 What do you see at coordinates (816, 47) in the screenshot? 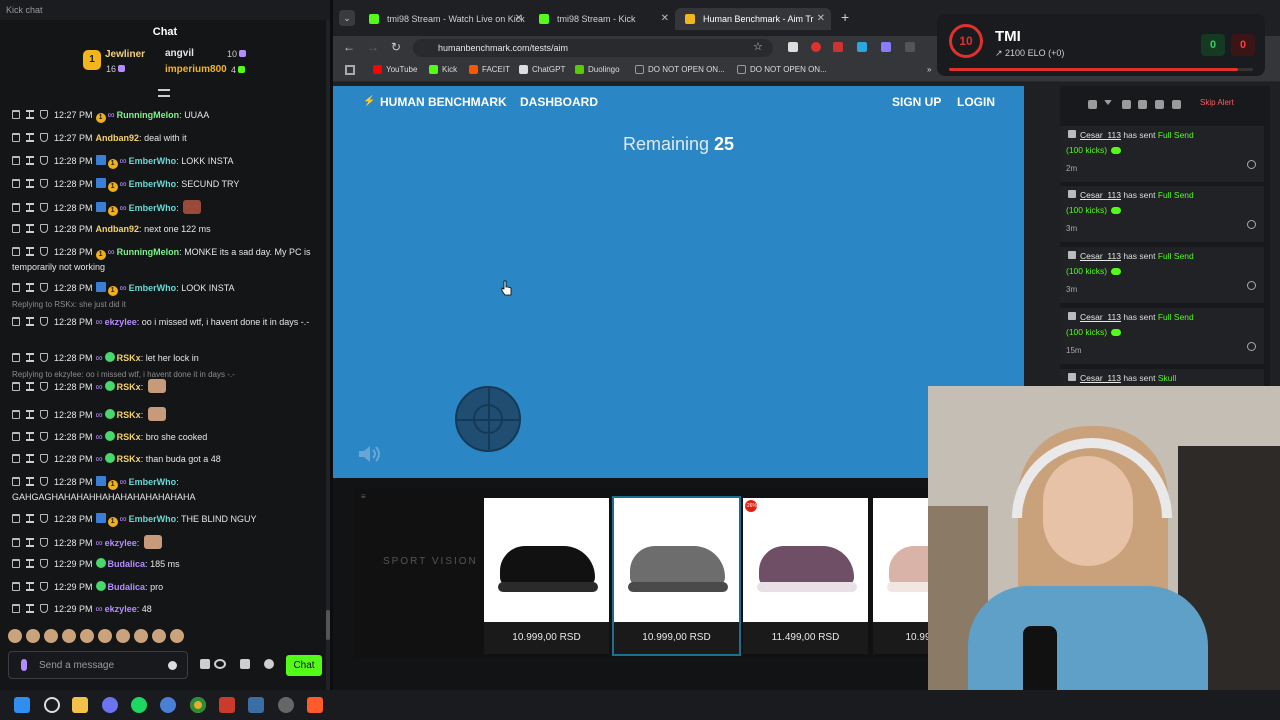
I see `extension-record-icon` at bounding box center [816, 47].